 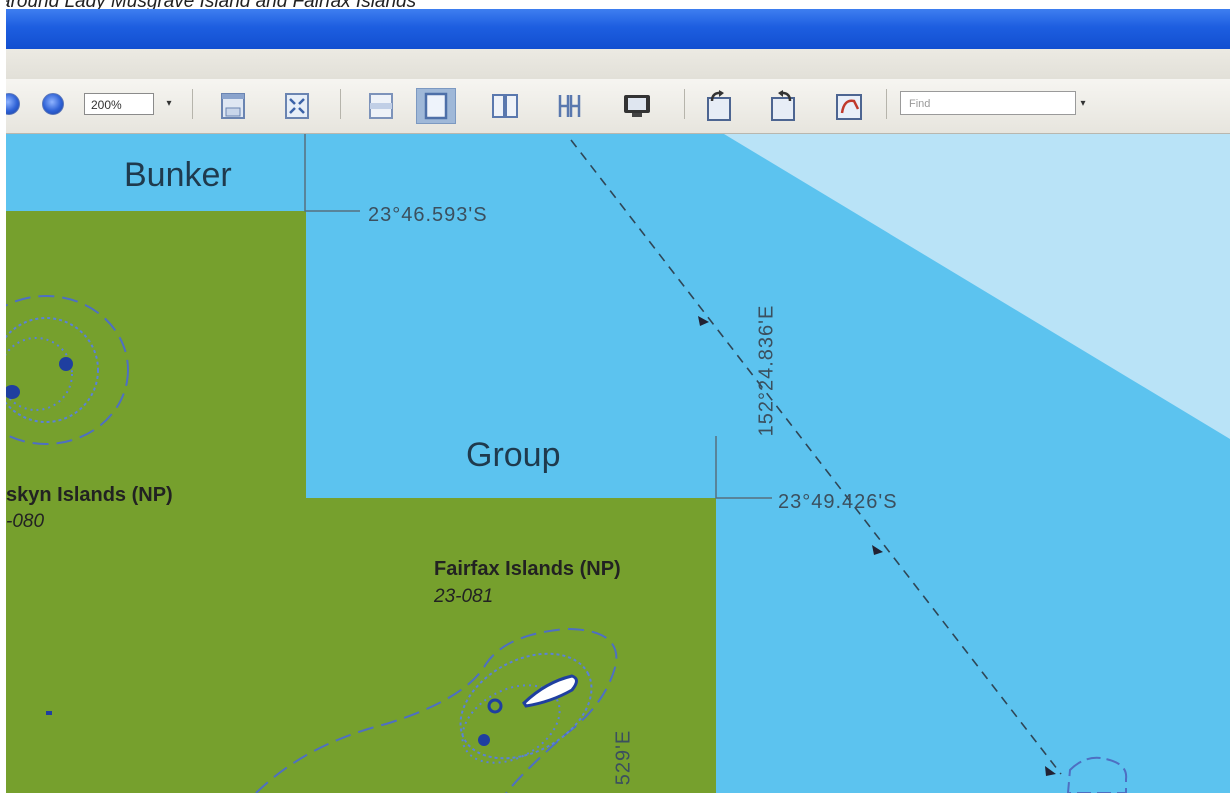 What do you see at coordinates (847, 104) in the screenshot?
I see `page-rotate-icon` at bounding box center [847, 104].